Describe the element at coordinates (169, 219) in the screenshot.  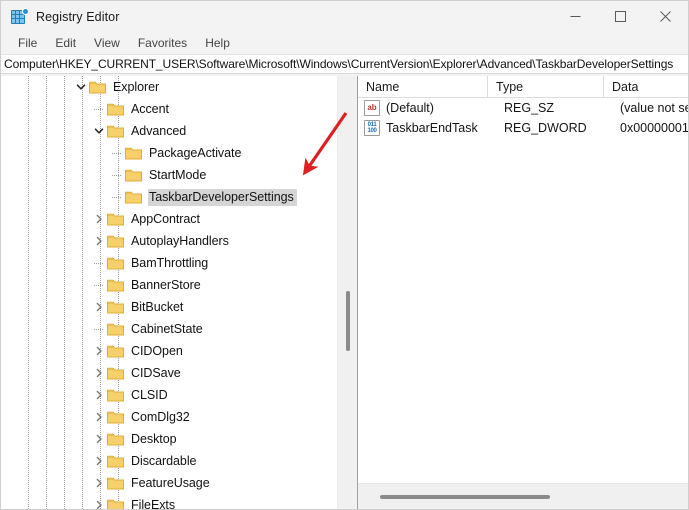
I see `tree-item-appcontract: AppContract` at that location.